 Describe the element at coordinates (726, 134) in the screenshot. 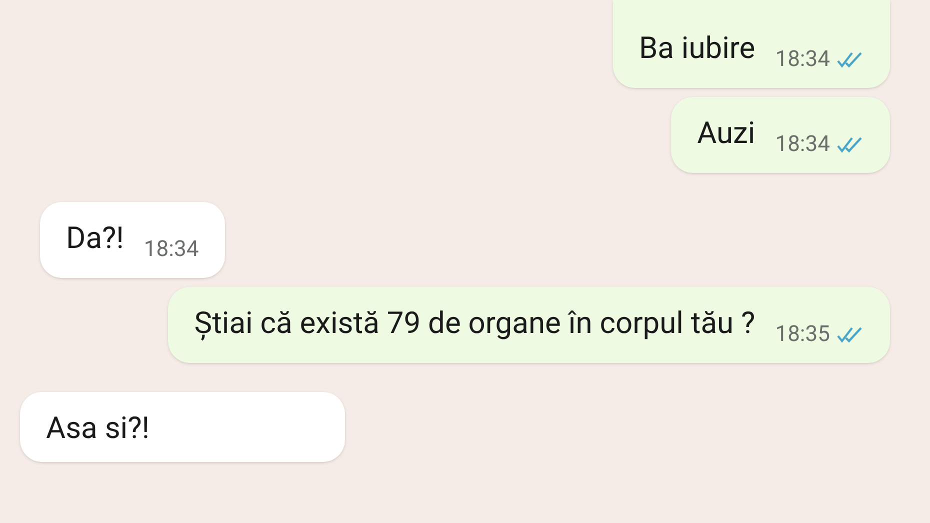

I see `message-text: Auzi` at that location.